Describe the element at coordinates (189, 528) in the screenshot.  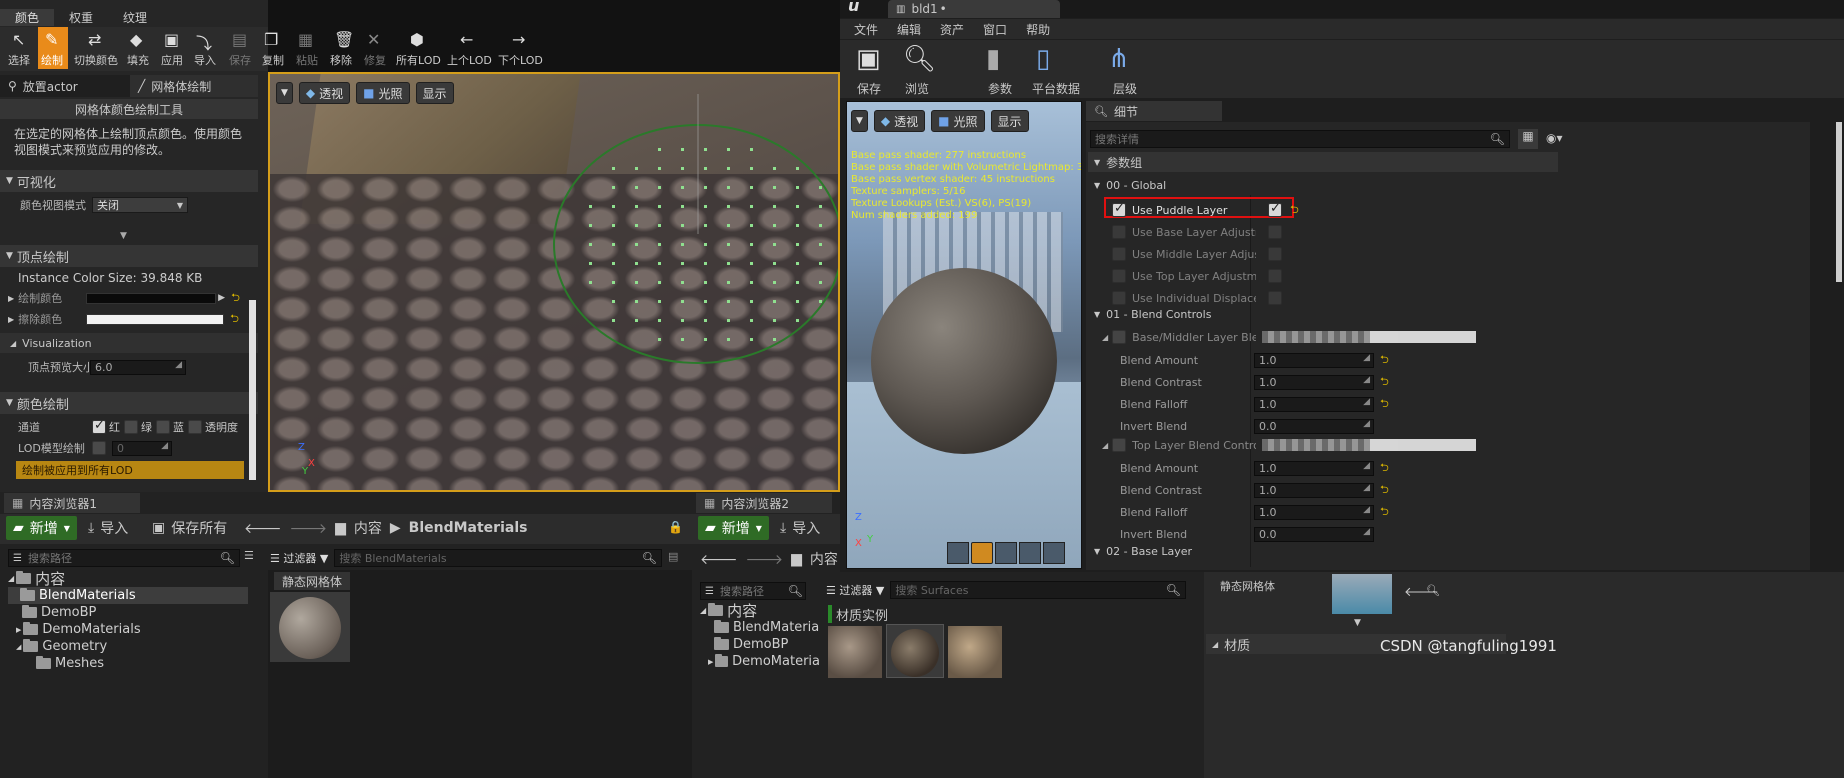
I see `cb1-save-all-button: ▣ 保存所有` at that location.